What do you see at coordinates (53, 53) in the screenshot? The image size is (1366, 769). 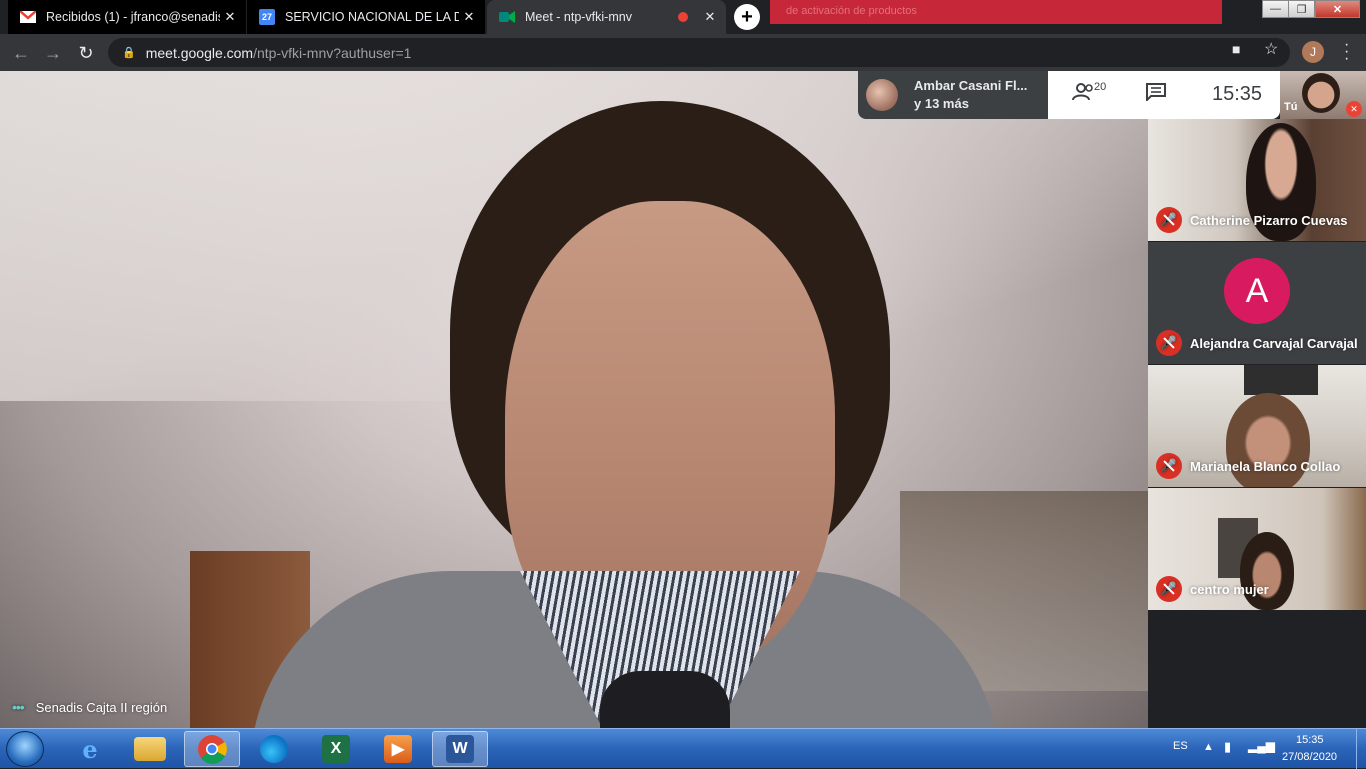 I see `forward-arrow-icon: →` at bounding box center [53, 53].